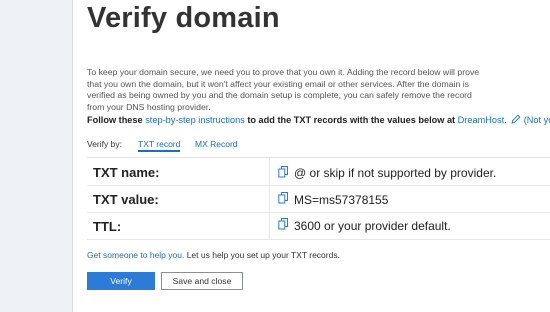 The height and width of the screenshot is (312, 550). Describe the element at coordinates (195, 120) in the screenshot. I see `step-by-step-instructions-link: step-by-step instructions` at that location.